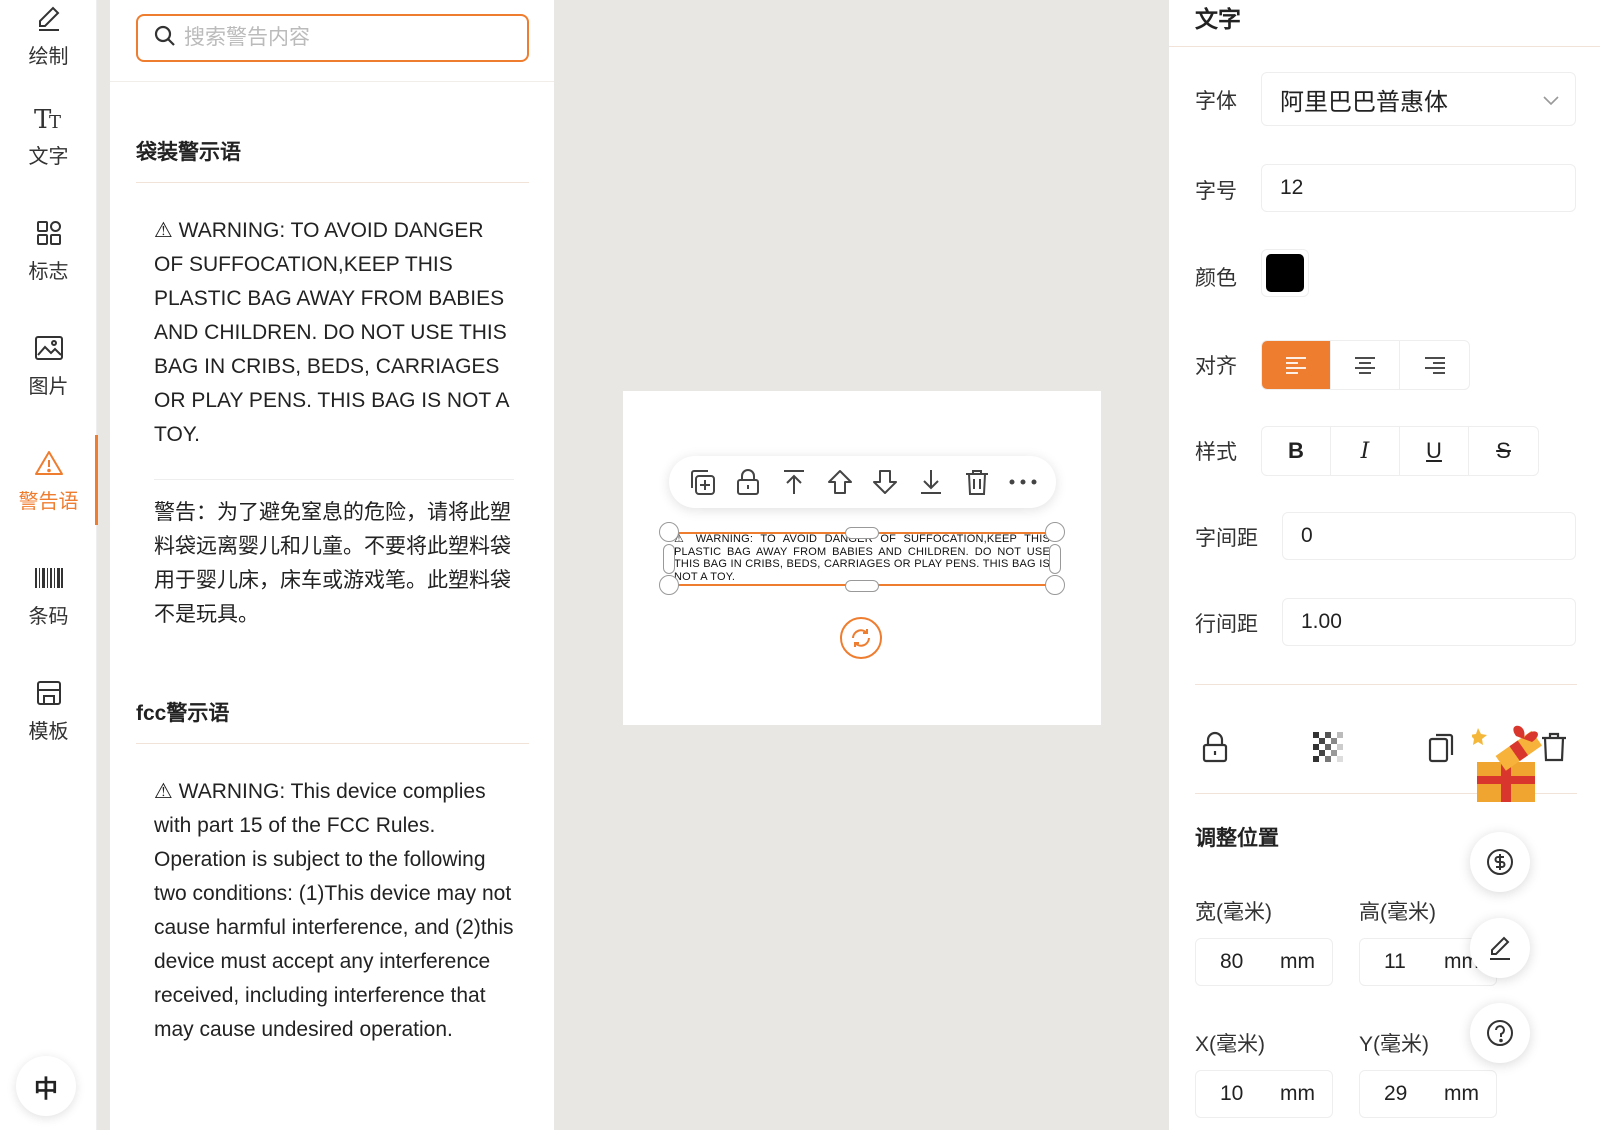 This screenshot has width=1600, height=1130. I want to click on width-field: mm, so click(1264, 962).